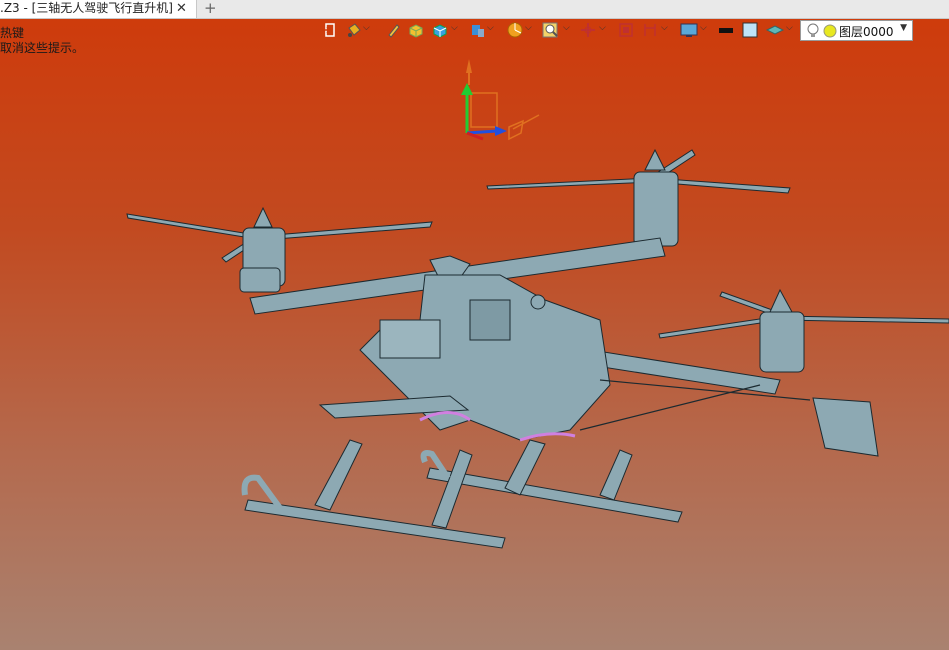 The height and width of the screenshot is (650, 949). I want to click on landing-gear, so click(462, 494).